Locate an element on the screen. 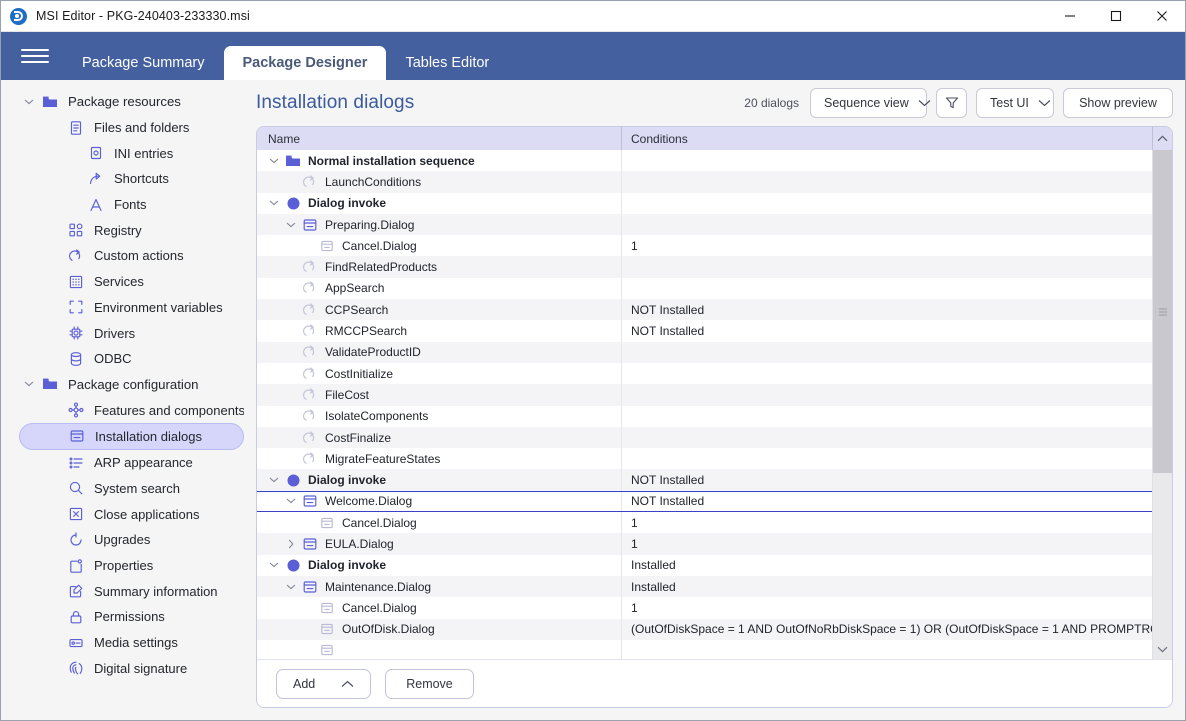  fingerprint-icon is located at coordinates (76, 668).